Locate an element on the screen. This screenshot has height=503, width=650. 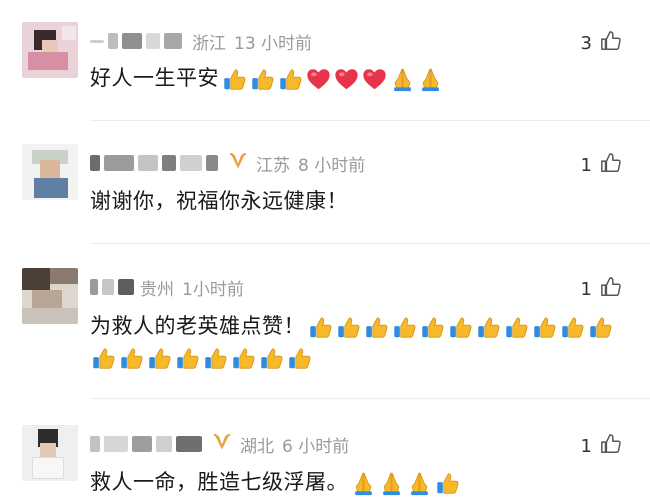
comment-meta: 湖北 6 小时前 is located at coordinates (219, 444).